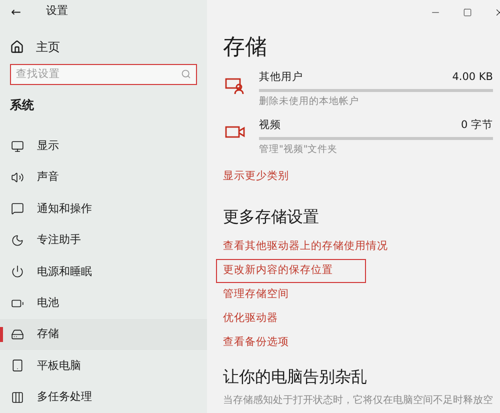 This screenshot has width=500, height=413. What do you see at coordinates (17, 47) in the screenshot?
I see `home-icon` at bounding box center [17, 47].